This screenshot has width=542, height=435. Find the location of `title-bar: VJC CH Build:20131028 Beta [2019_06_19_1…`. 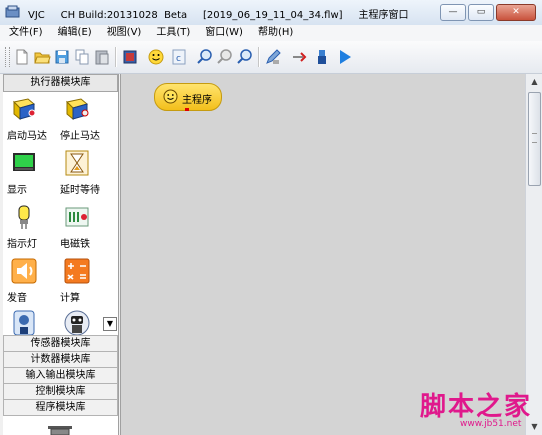

title-bar: VJC CH Build:20131028 Beta [2019_06_19_1… is located at coordinates (271, 13).